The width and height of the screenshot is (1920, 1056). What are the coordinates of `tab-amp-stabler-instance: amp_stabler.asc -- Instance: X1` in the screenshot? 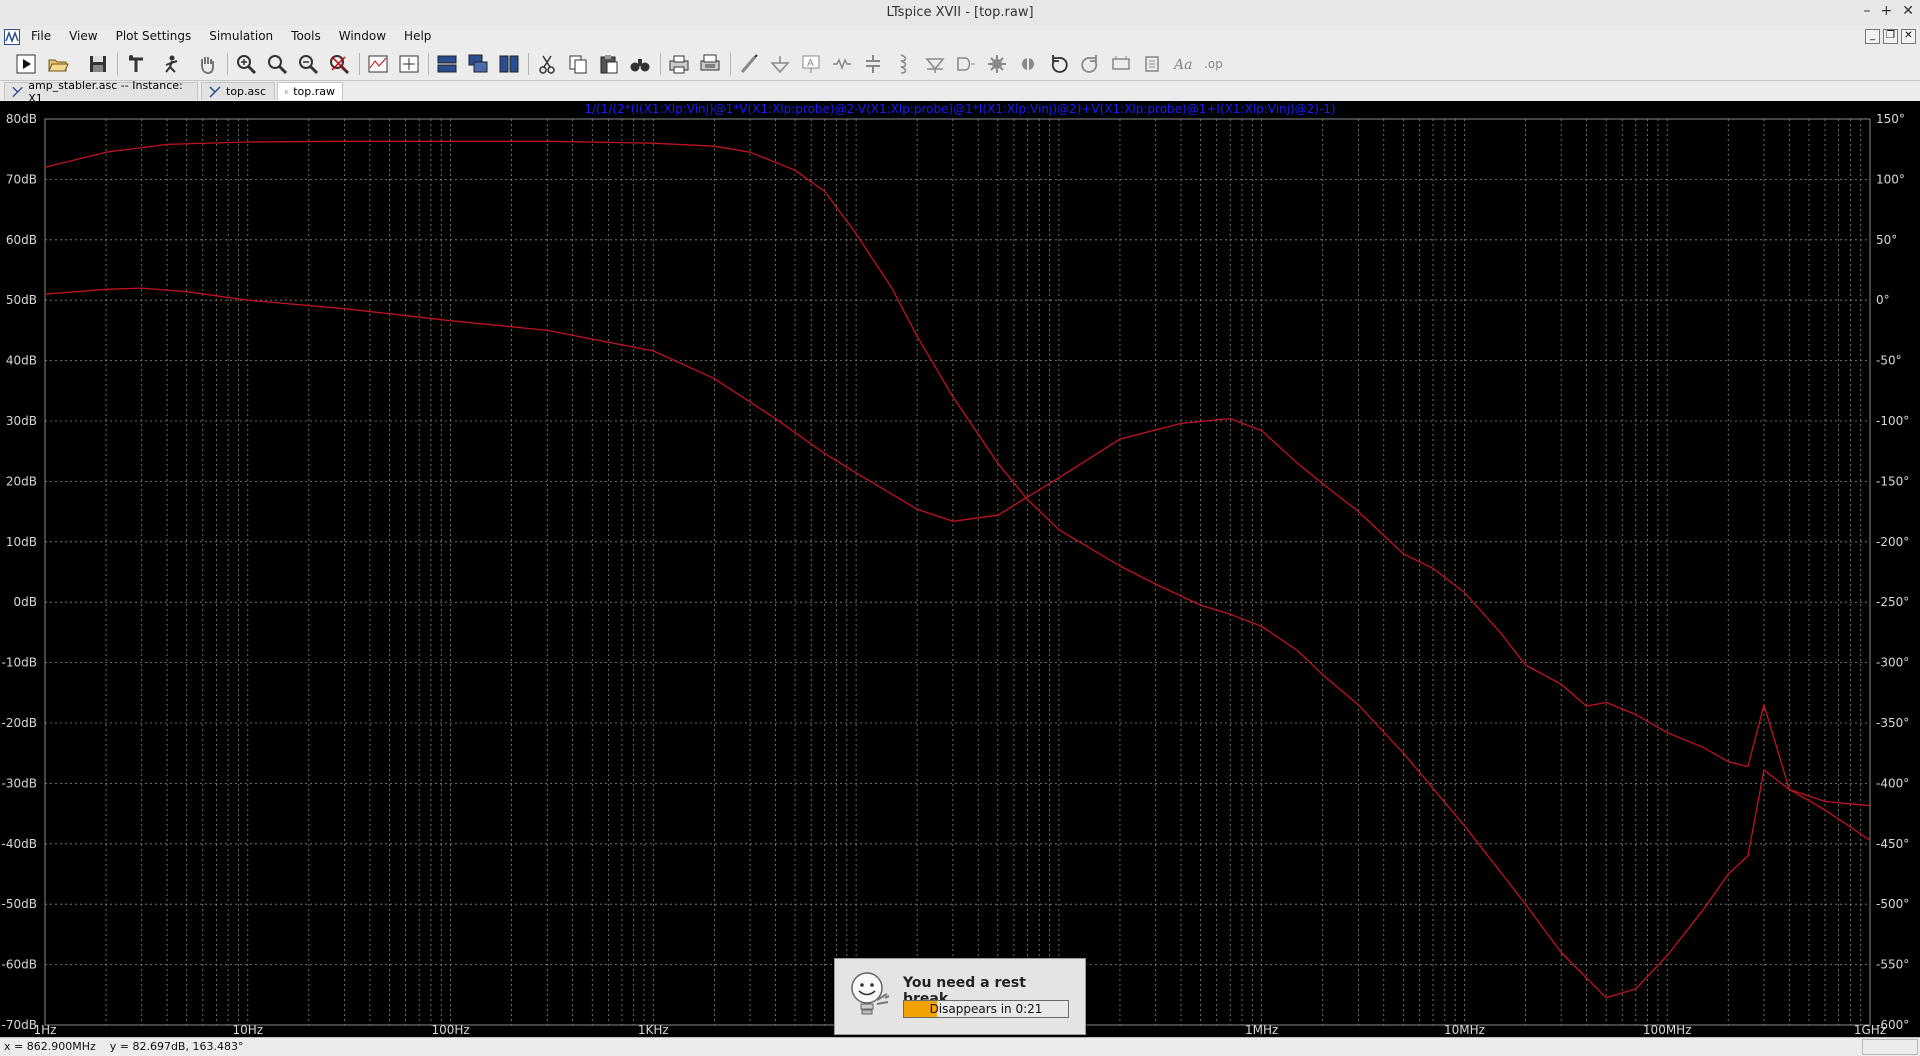 It's located at (101, 92).